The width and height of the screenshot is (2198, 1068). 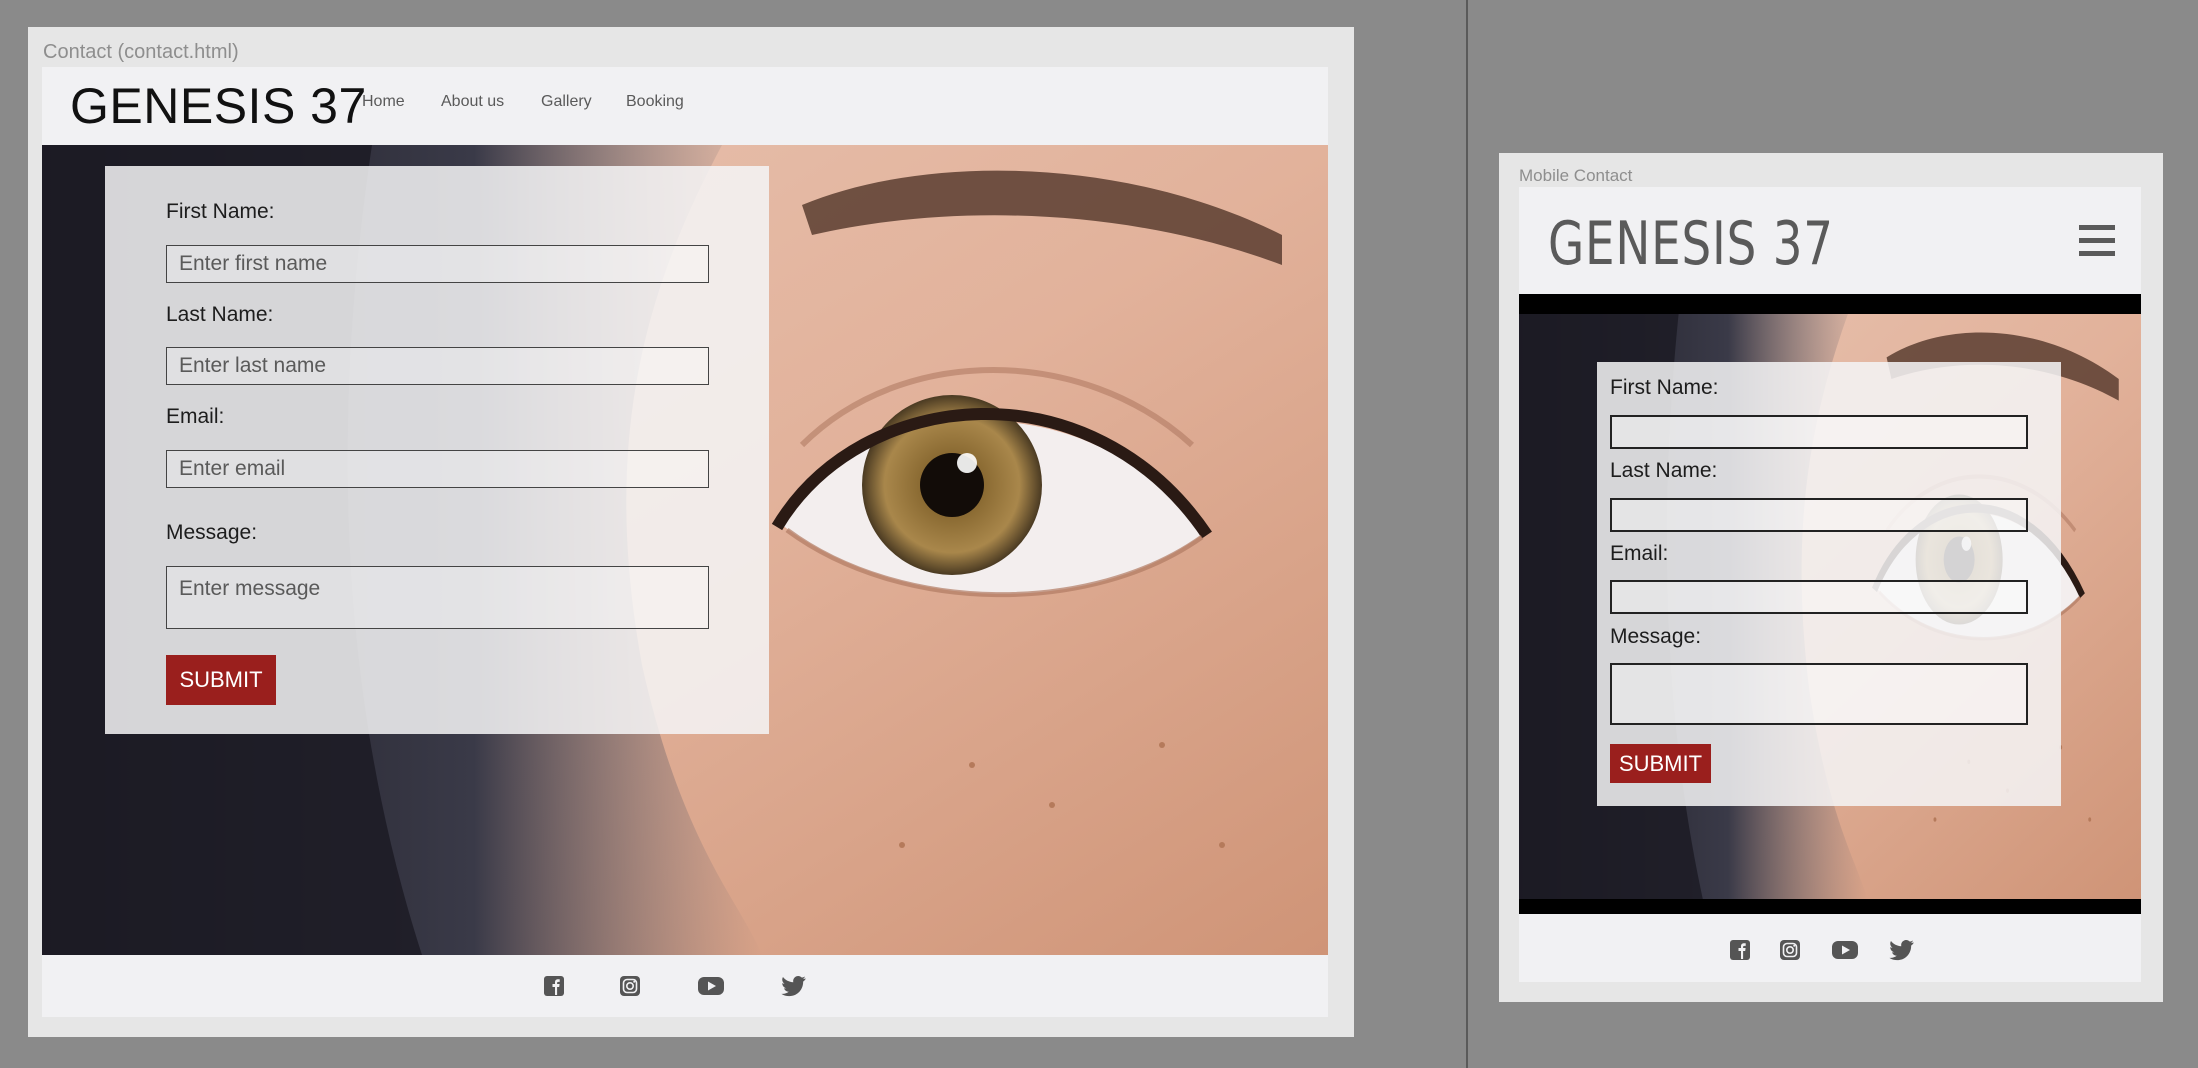 I want to click on last-name-input: Enter last name, so click(x=437, y=366).